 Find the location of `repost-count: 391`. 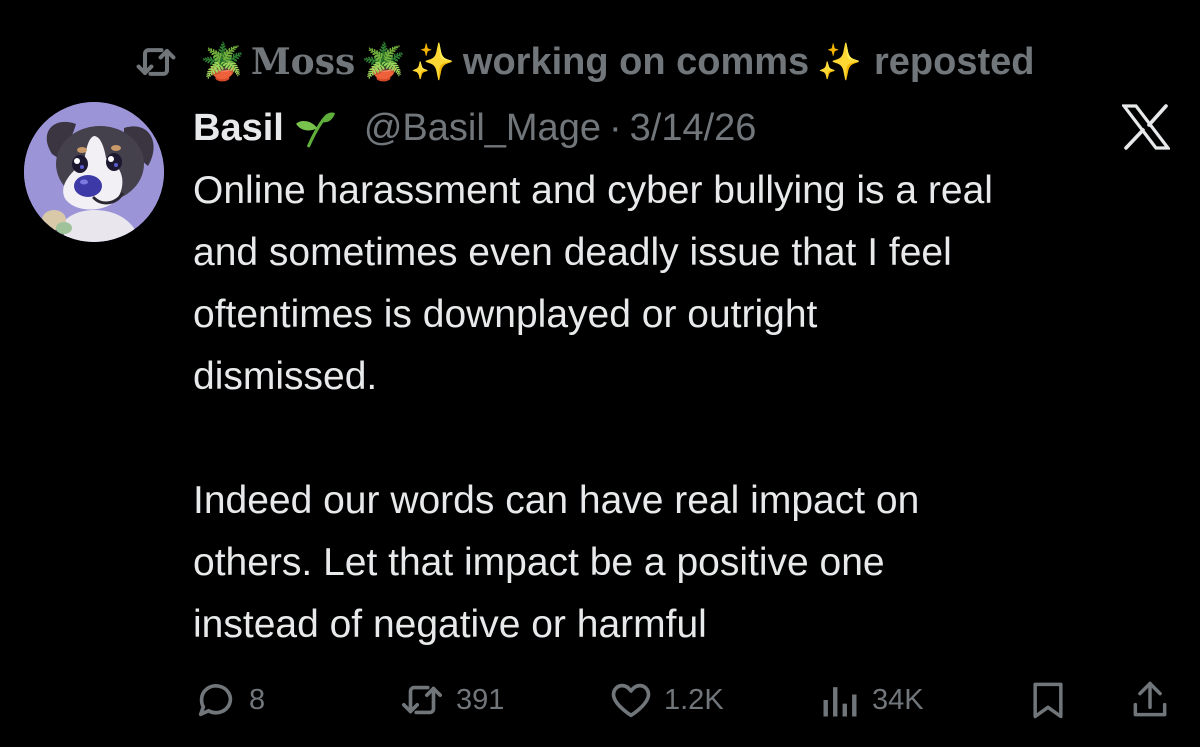

repost-count: 391 is located at coordinates (480, 699).